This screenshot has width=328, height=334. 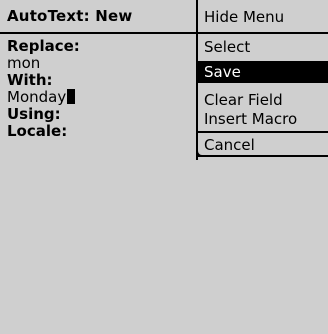 I want to click on title-bar: AutoText: New, so click(x=98, y=17).